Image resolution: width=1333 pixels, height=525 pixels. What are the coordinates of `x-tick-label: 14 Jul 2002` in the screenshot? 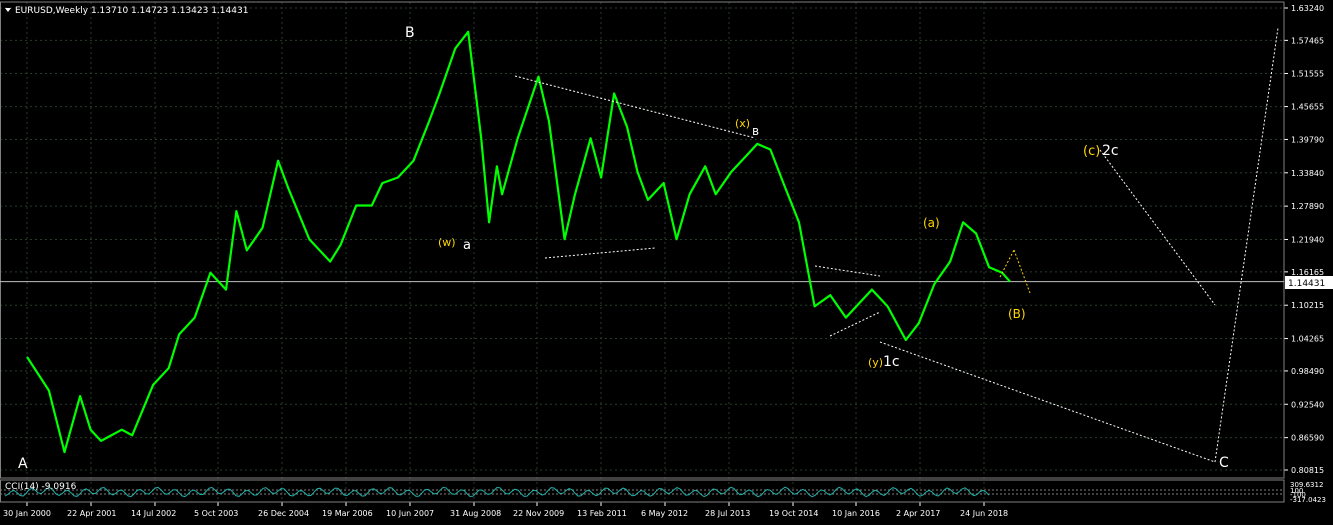 It's located at (153, 513).